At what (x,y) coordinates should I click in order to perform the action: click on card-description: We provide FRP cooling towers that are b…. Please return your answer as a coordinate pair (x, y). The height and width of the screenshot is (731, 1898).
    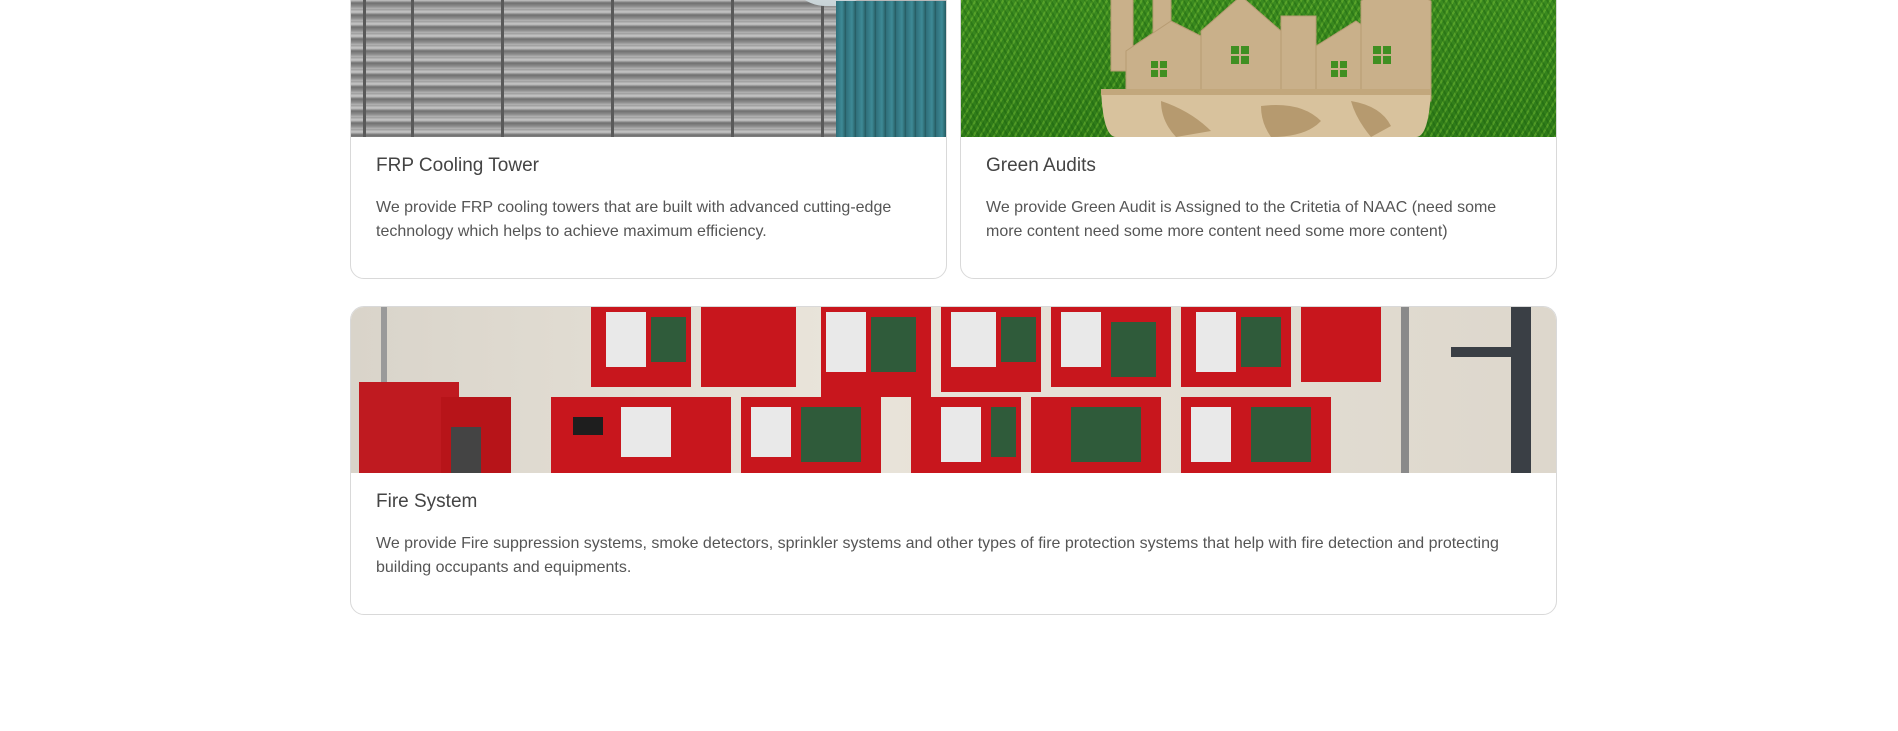
    Looking at the image, I should click on (634, 219).